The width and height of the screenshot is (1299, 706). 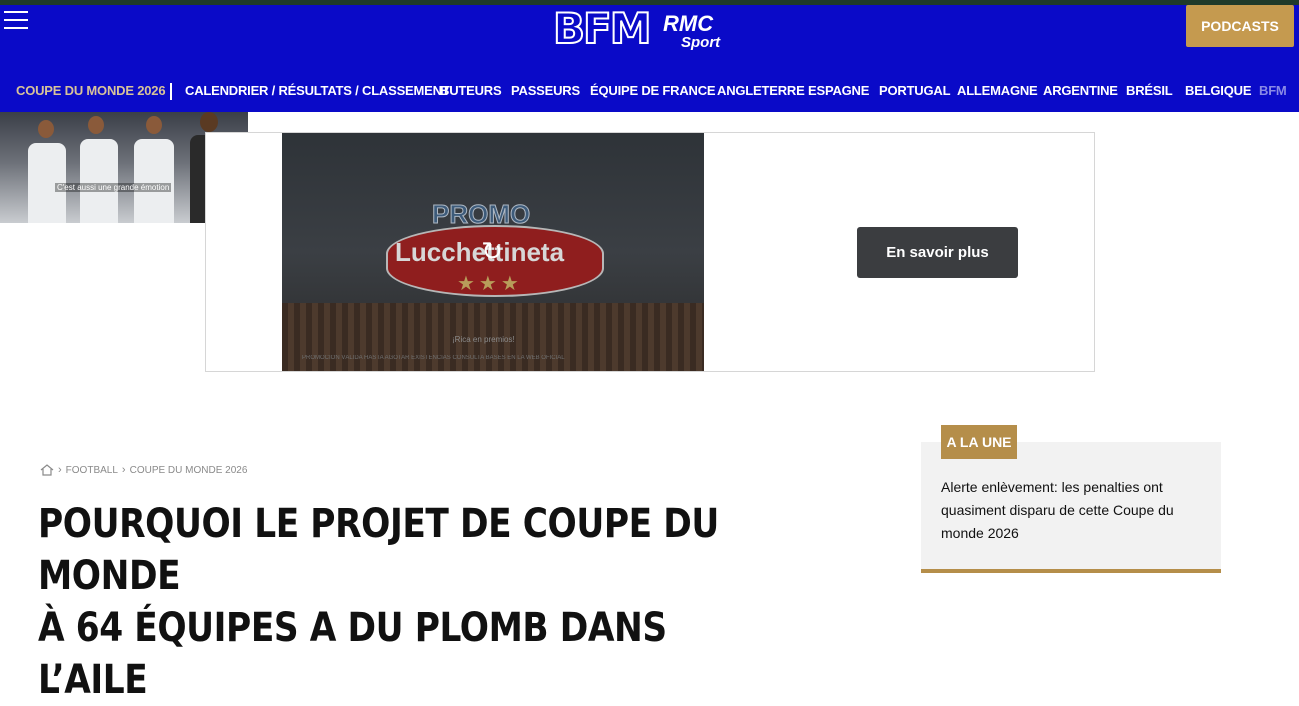 What do you see at coordinates (653, 91) in the screenshot?
I see `nav-item-equipe-de-france: ÉQUIPE DE FRANCE` at bounding box center [653, 91].